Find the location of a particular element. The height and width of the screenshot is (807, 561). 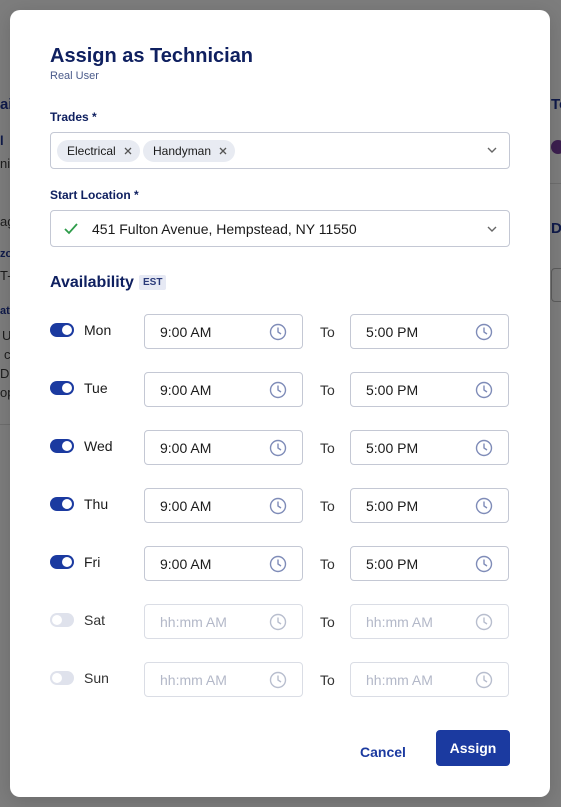

day-label-tue: Tue is located at coordinates (96, 388).